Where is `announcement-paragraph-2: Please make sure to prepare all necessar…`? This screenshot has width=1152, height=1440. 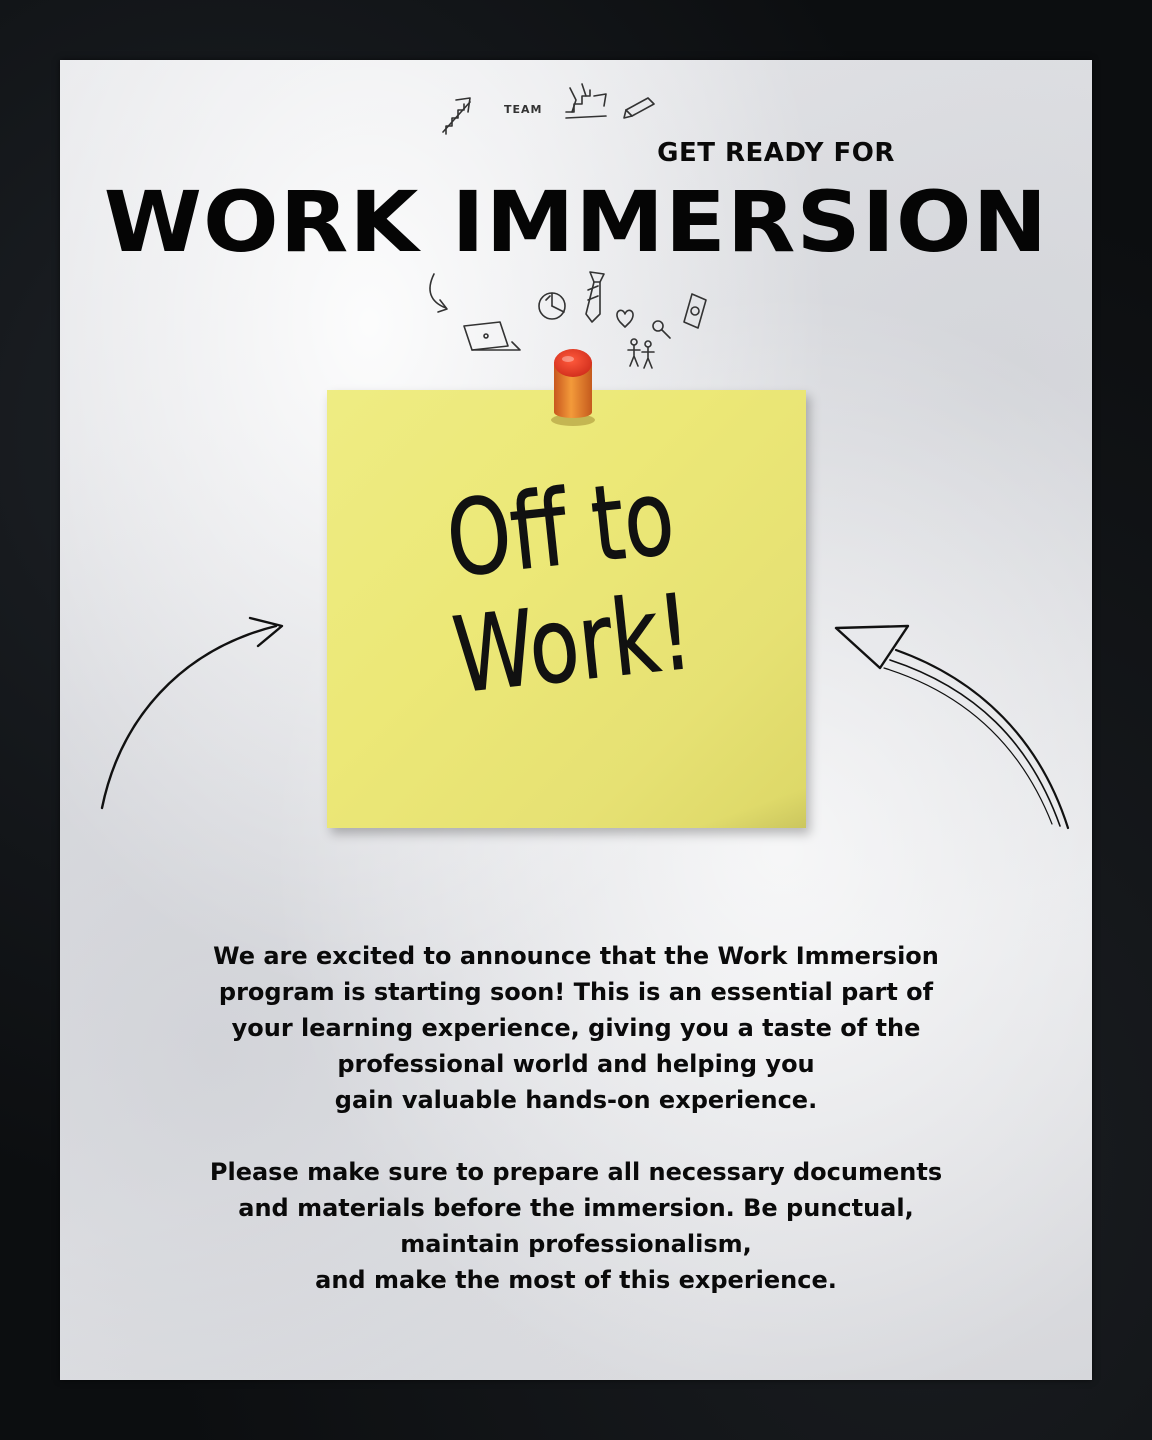 announcement-paragraph-2: Please make sure to prepare all necessar… is located at coordinates (576, 1226).